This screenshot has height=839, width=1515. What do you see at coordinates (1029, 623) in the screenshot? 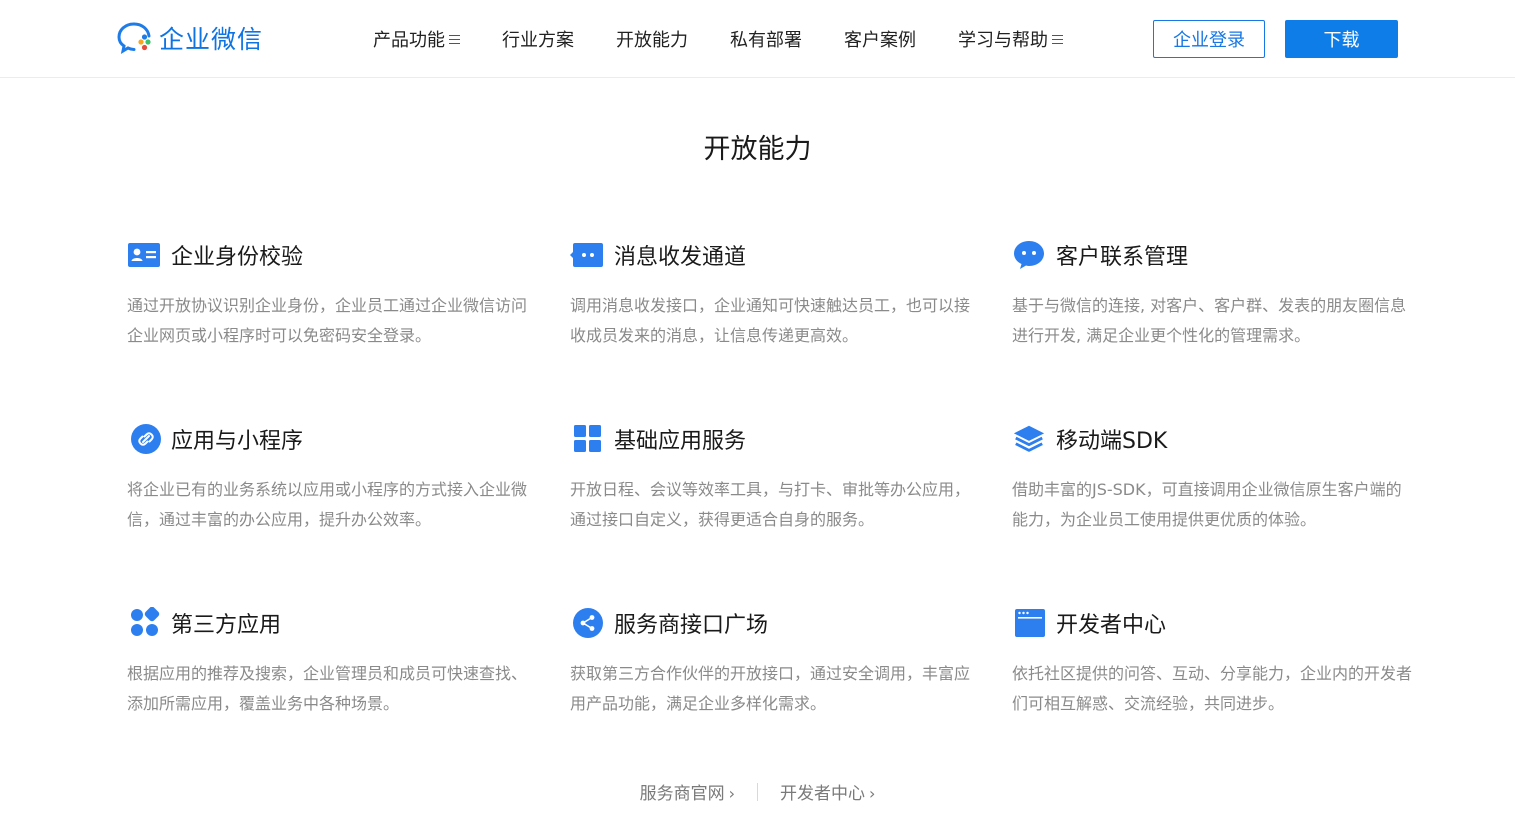
I see `browser-window-icon` at bounding box center [1029, 623].